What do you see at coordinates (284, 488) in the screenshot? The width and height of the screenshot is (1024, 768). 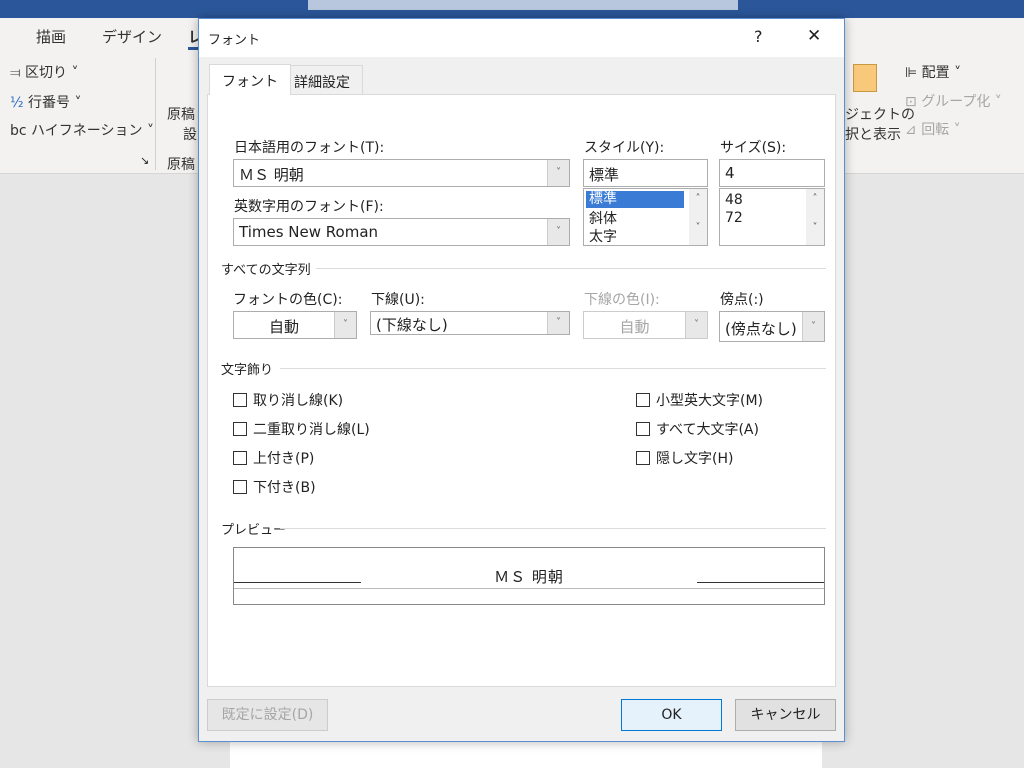 I see `checkbox-label: 下付き(B)` at bounding box center [284, 488].